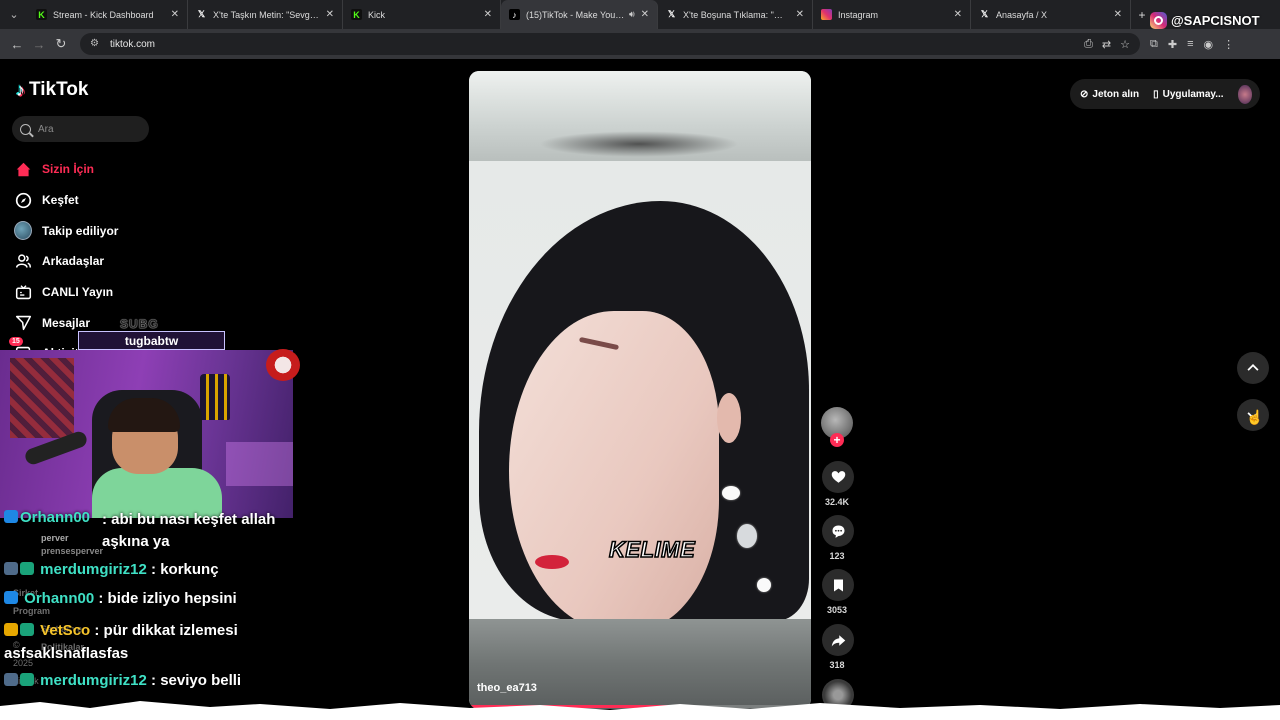 This screenshot has width=1280, height=720. What do you see at coordinates (837, 665) in the screenshot?
I see `share-count: 318` at bounding box center [837, 665].